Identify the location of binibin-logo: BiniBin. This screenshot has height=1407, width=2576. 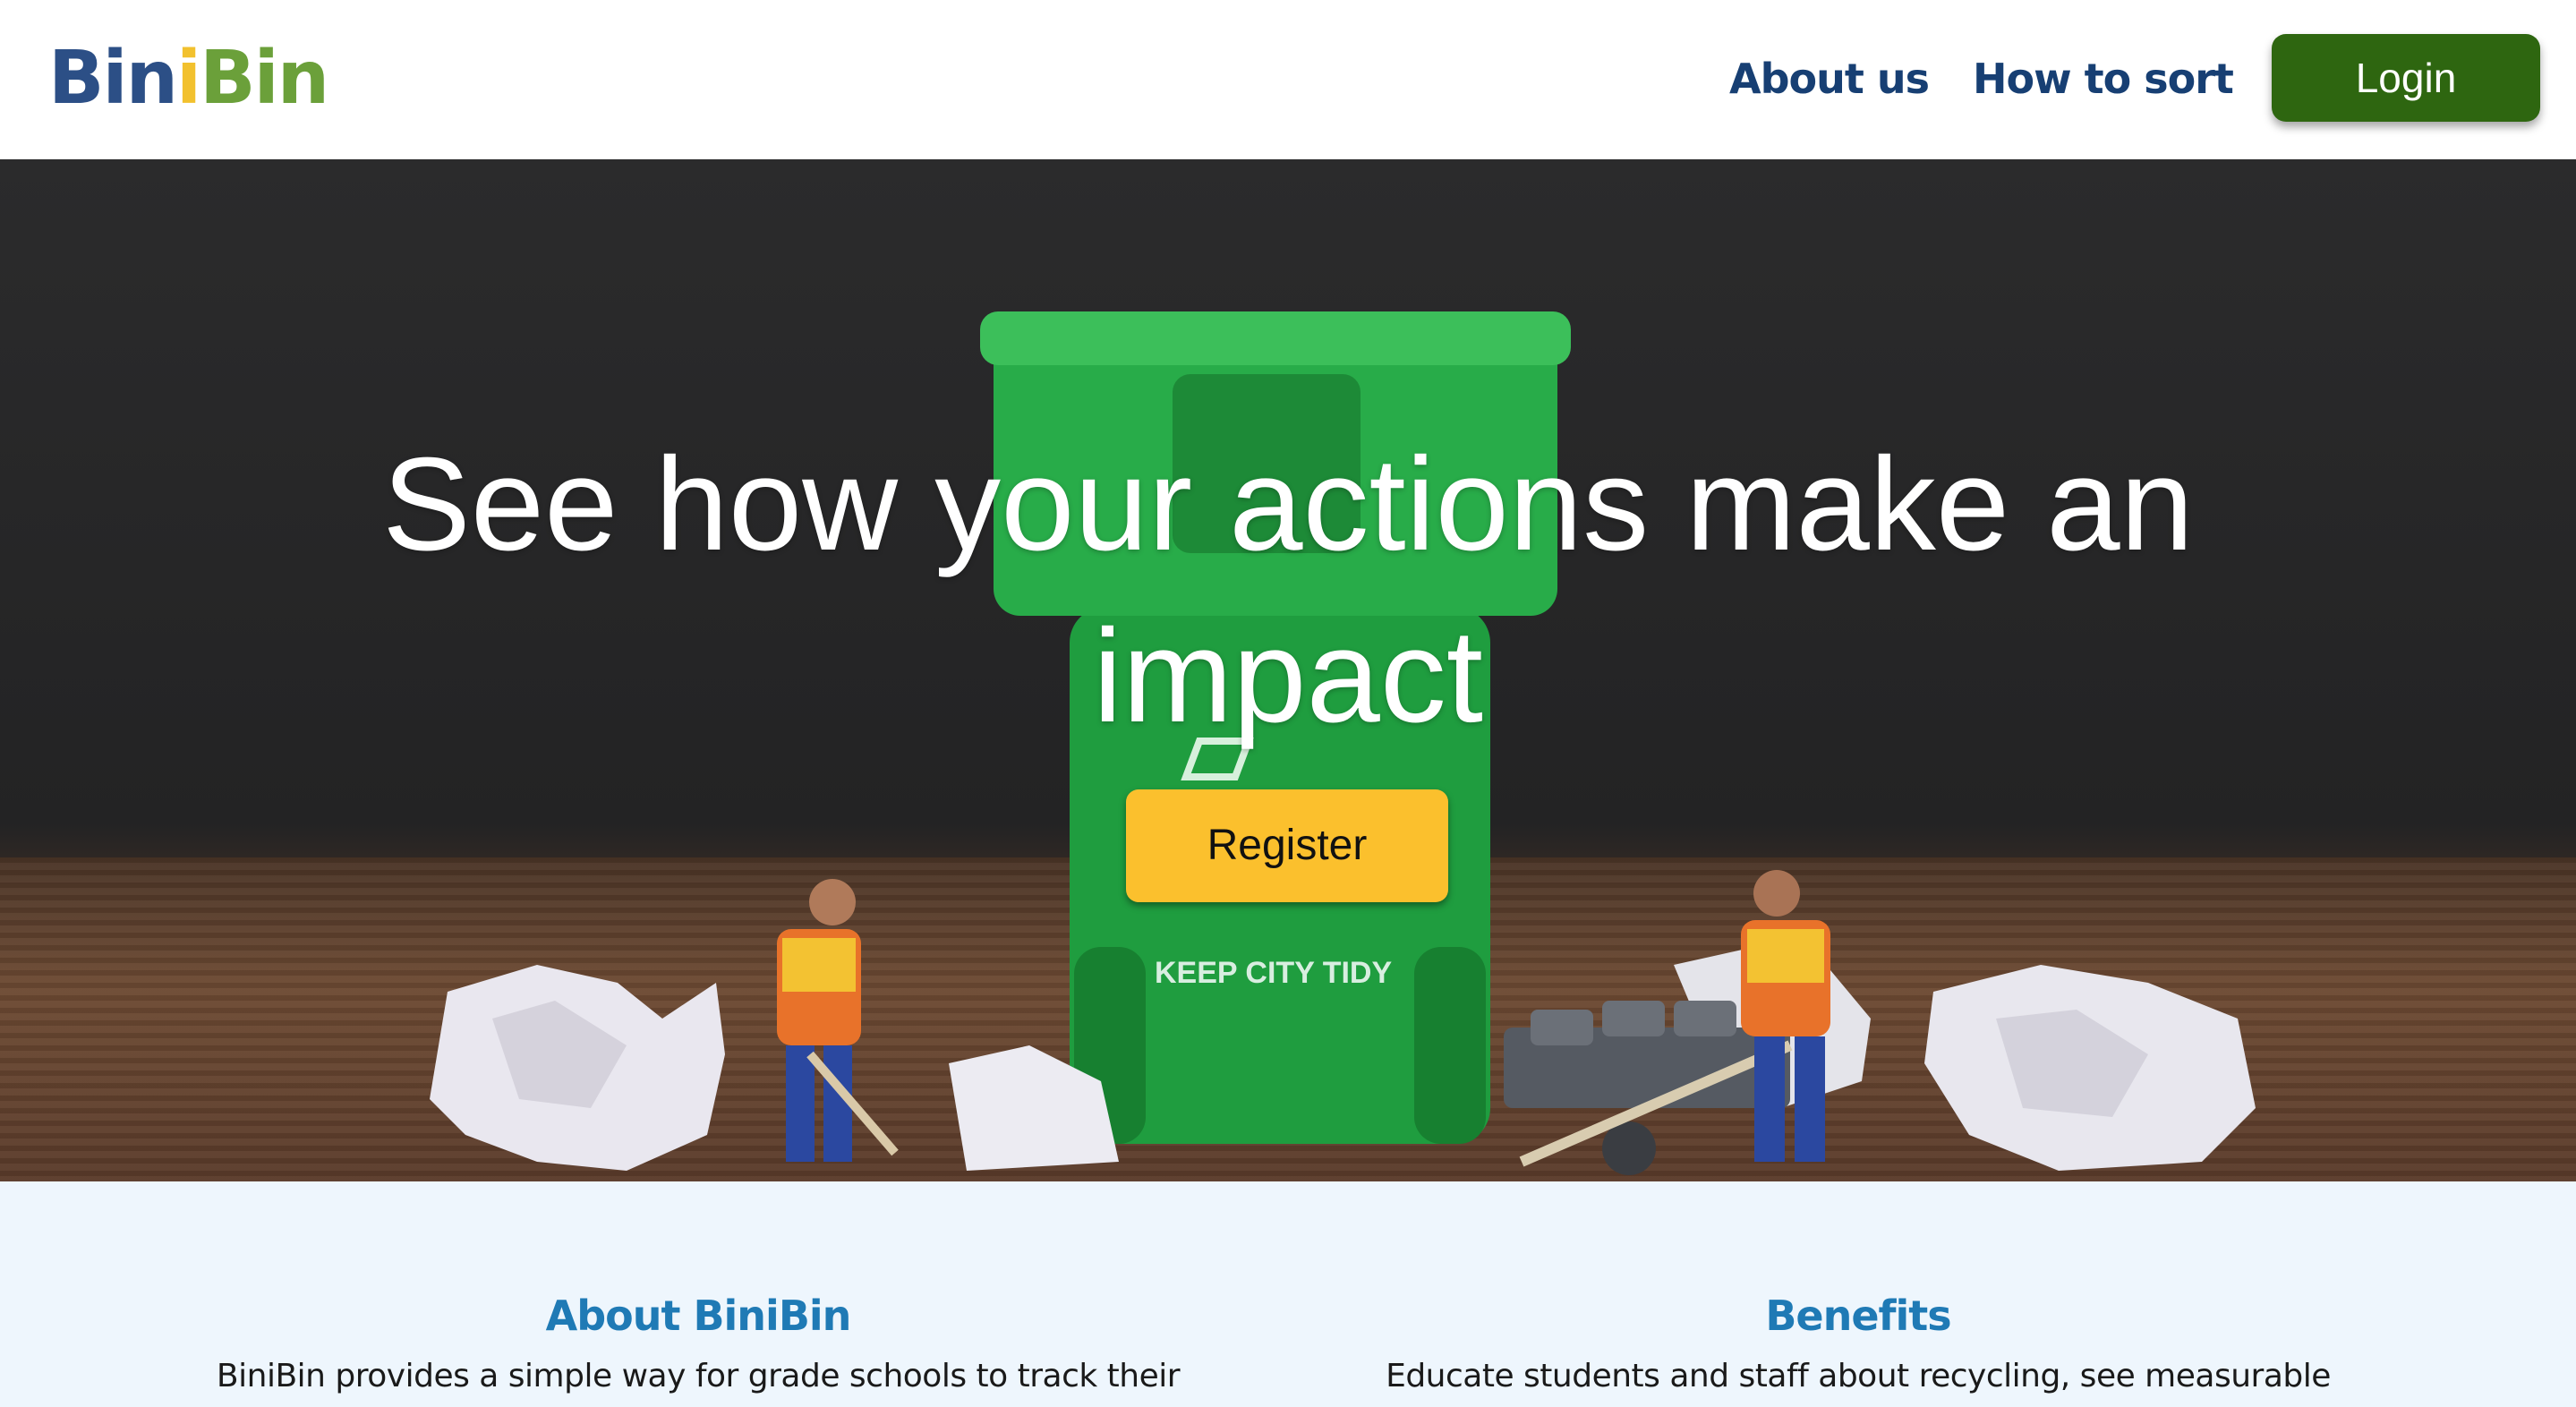
(188, 78).